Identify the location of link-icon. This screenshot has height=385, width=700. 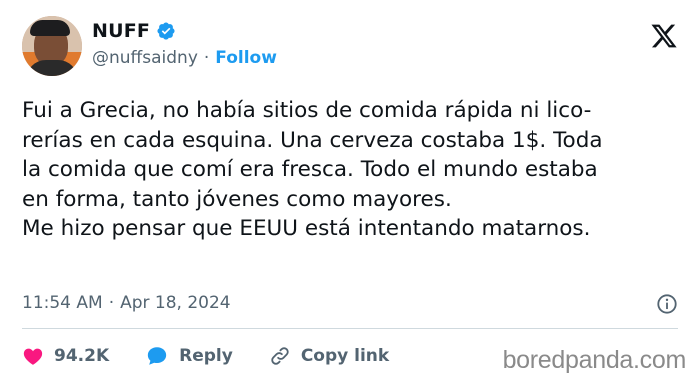
(280, 356).